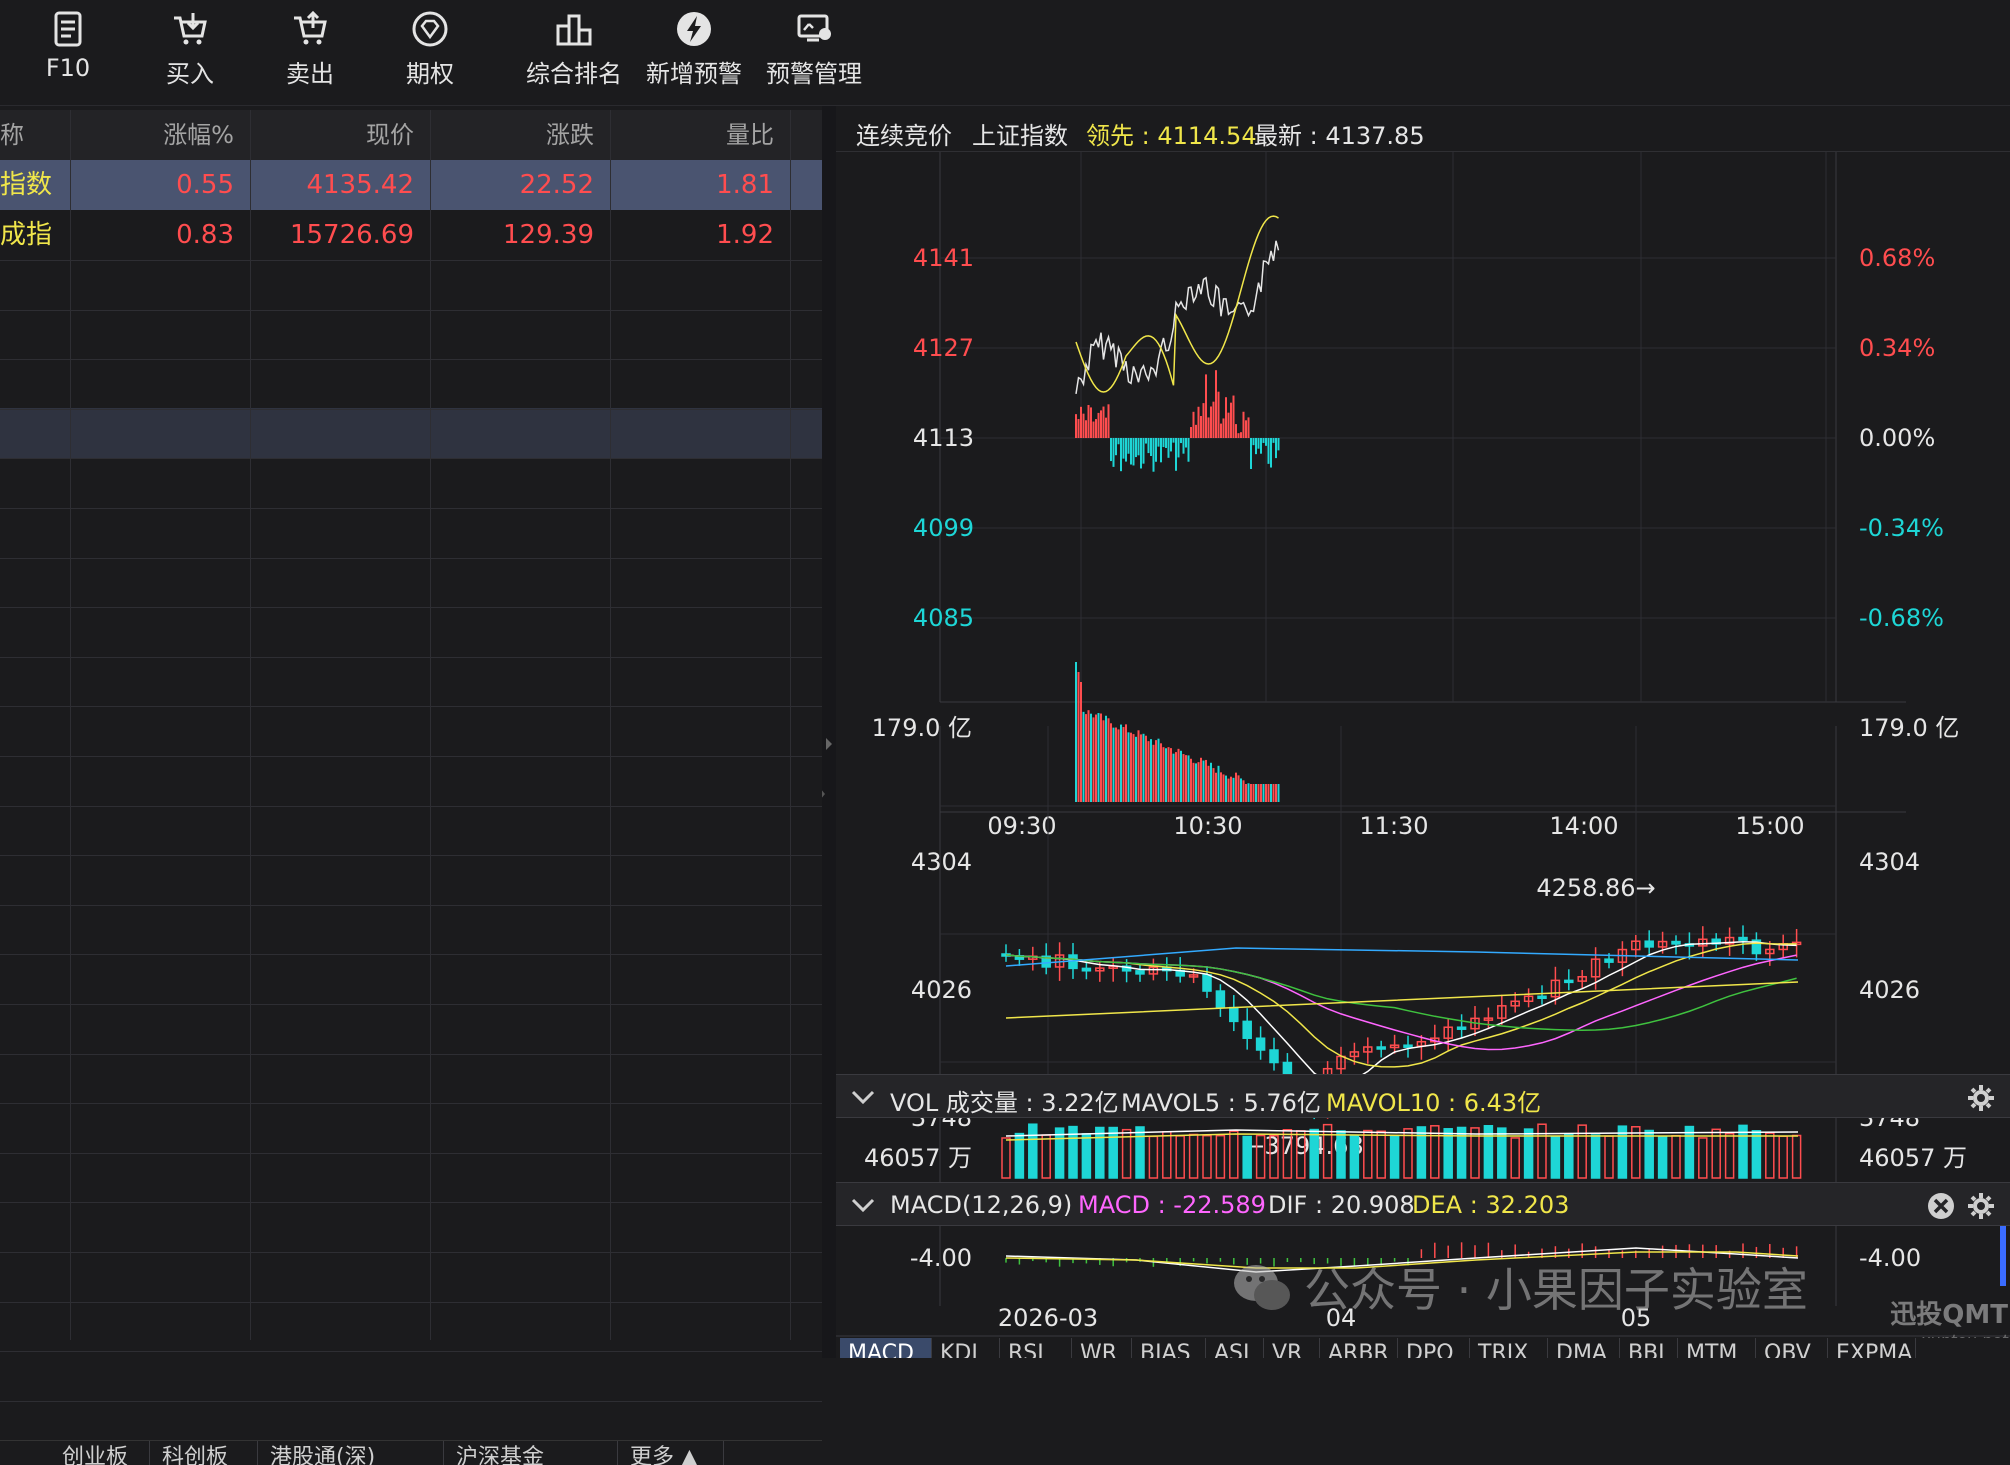  What do you see at coordinates (411, 185) in the screenshot?
I see `table-row: 指数 0.55 4135.42 22.52 1.81` at bounding box center [411, 185].